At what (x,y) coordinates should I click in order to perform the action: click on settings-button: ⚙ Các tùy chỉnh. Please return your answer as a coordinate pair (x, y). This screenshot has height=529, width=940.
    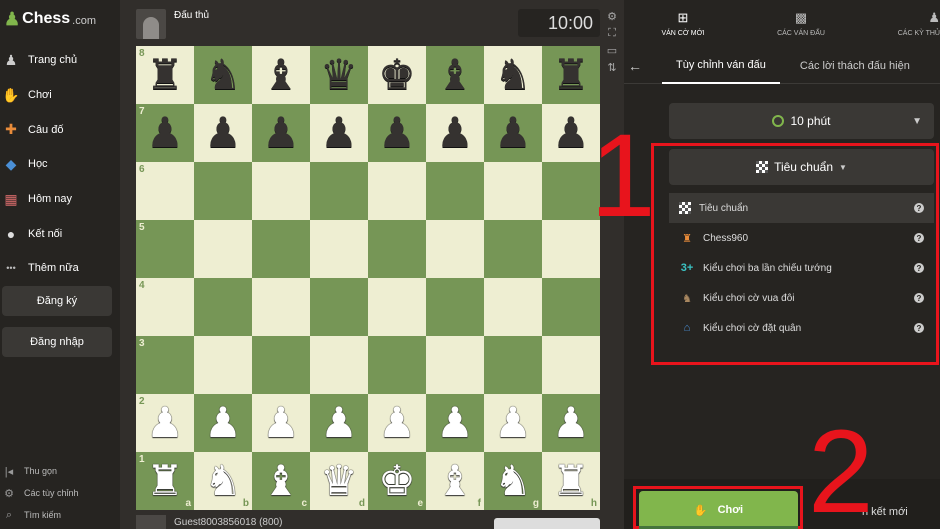
    Looking at the image, I should click on (60, 493).